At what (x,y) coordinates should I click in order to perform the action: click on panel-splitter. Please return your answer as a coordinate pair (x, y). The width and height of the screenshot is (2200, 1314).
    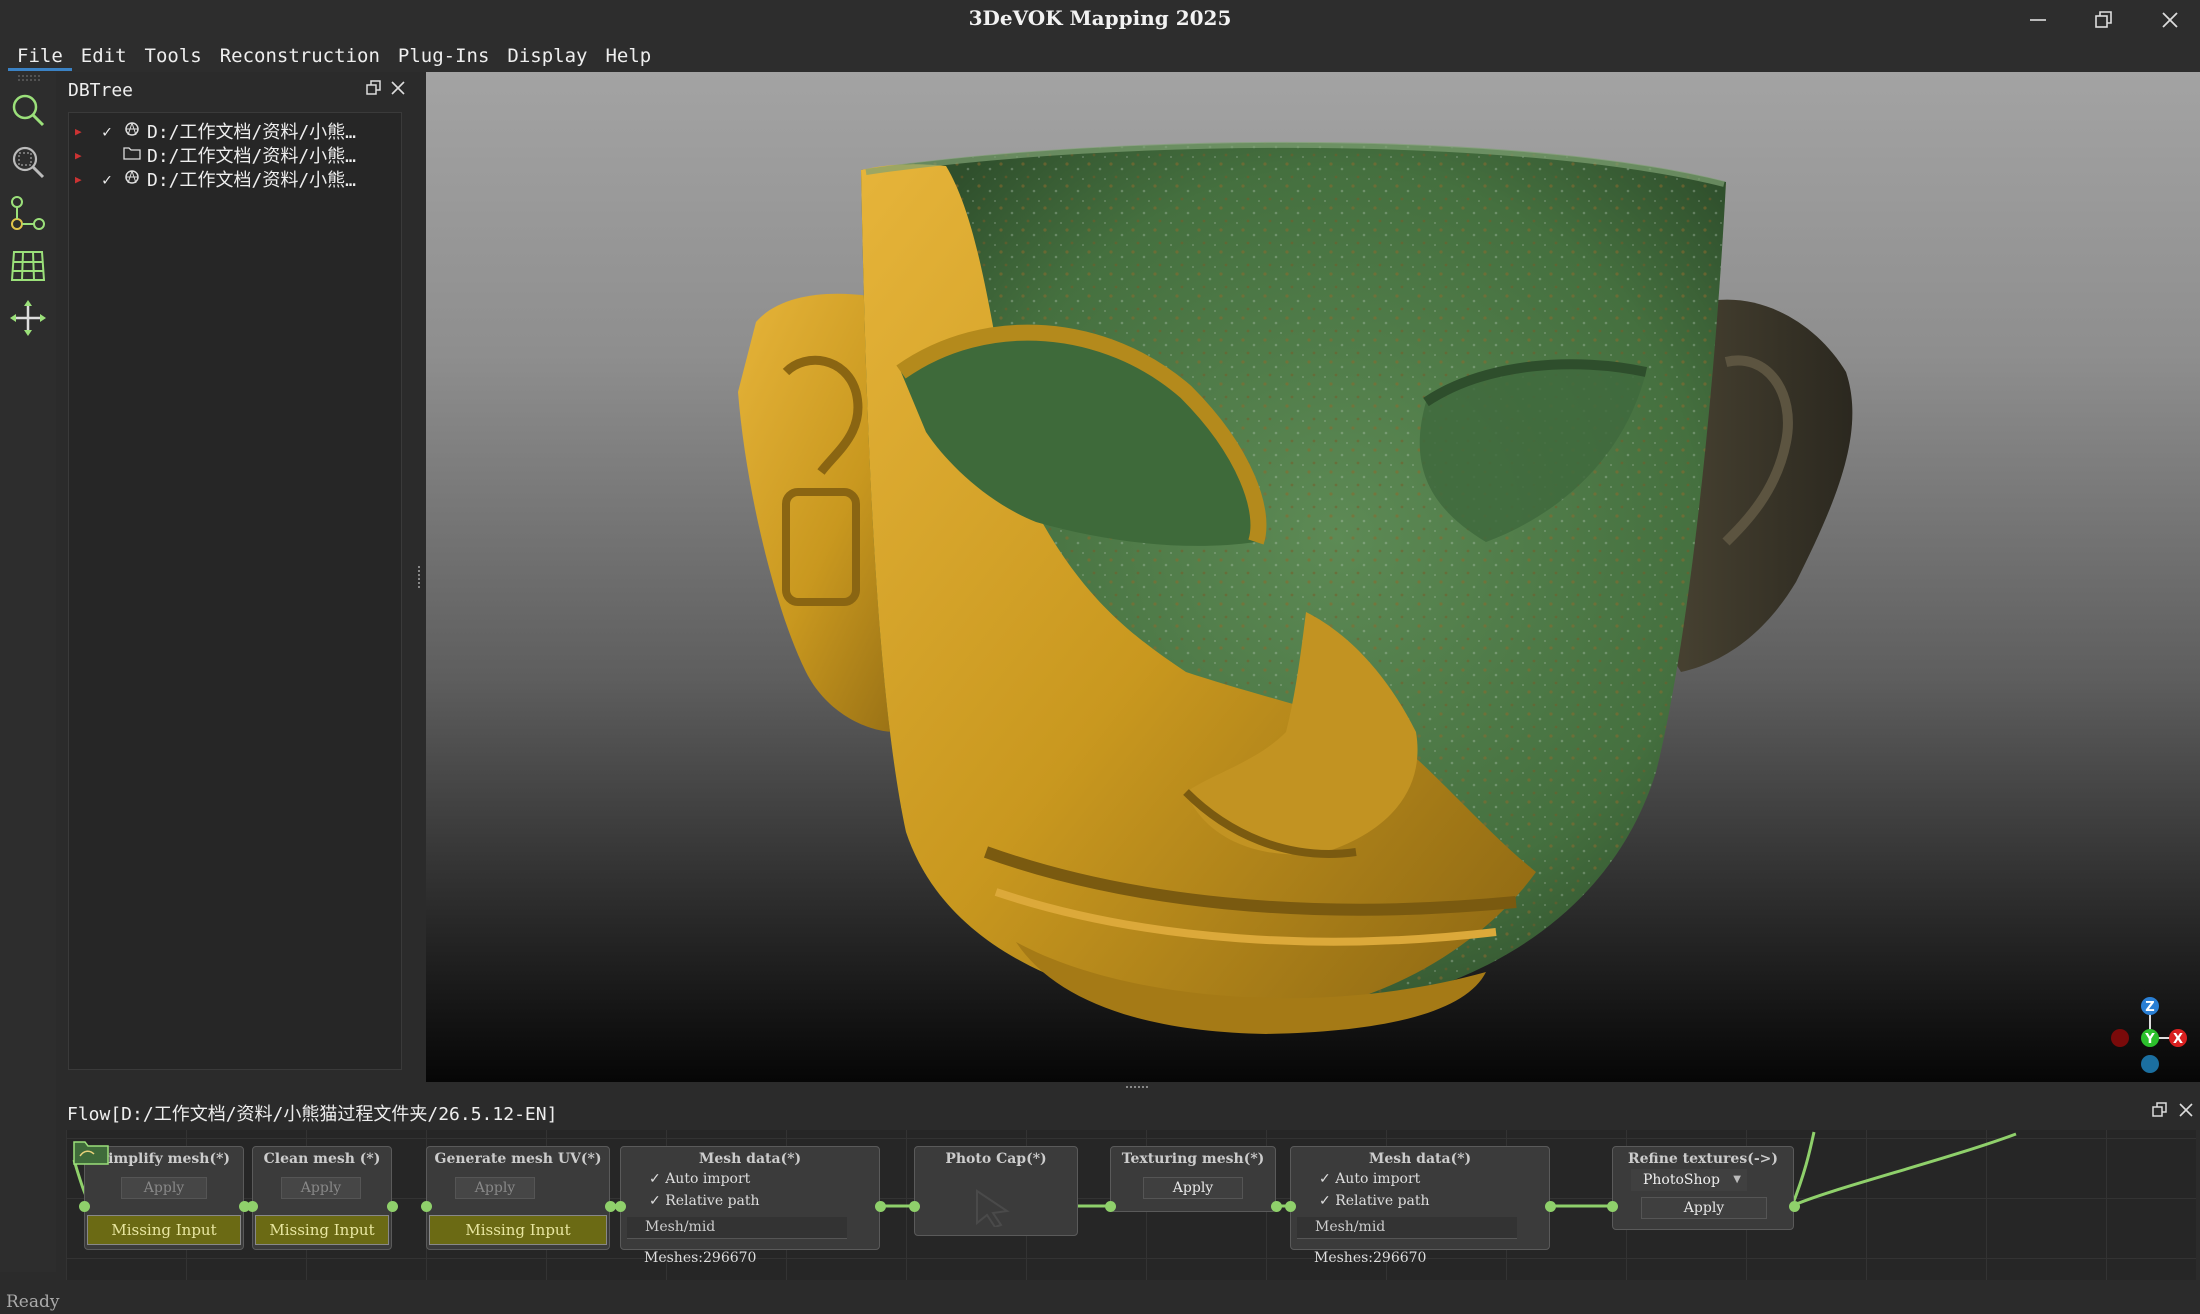
    Looking at the image, I should click on (420, 577).